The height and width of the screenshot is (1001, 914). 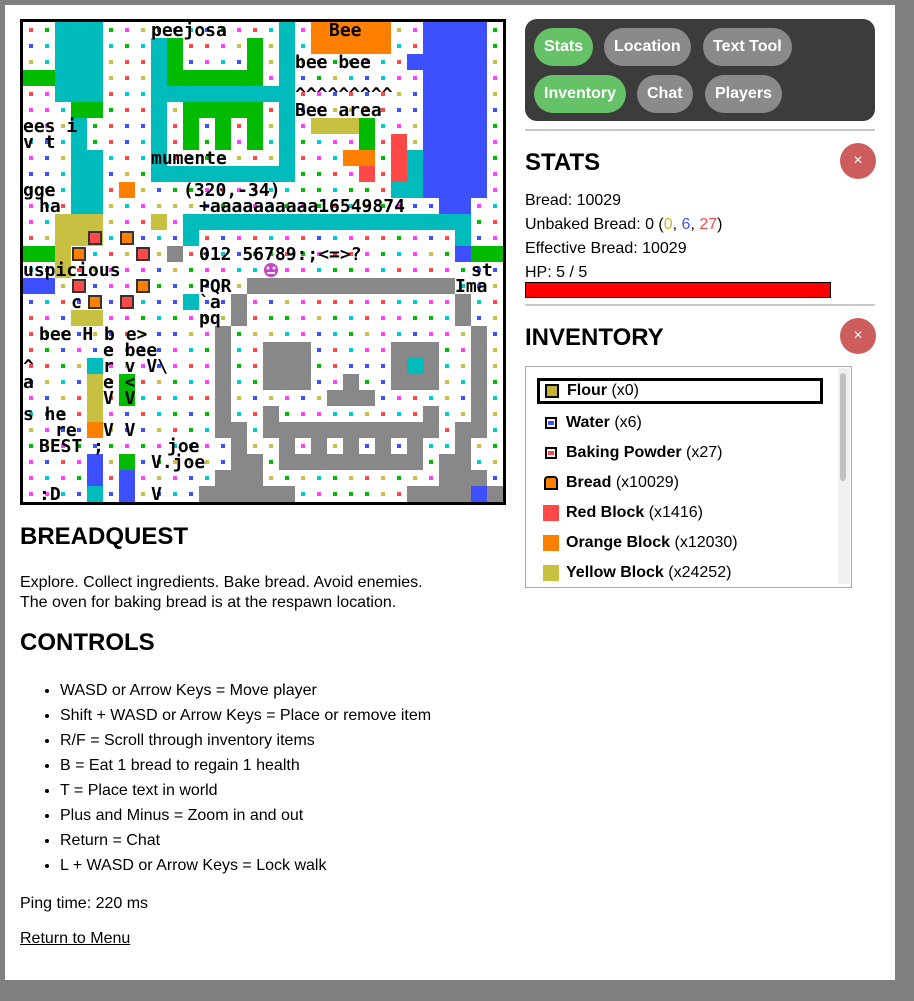 I want to click on inventory-item-flour: Flour (x0), so click(x=680, y=391).